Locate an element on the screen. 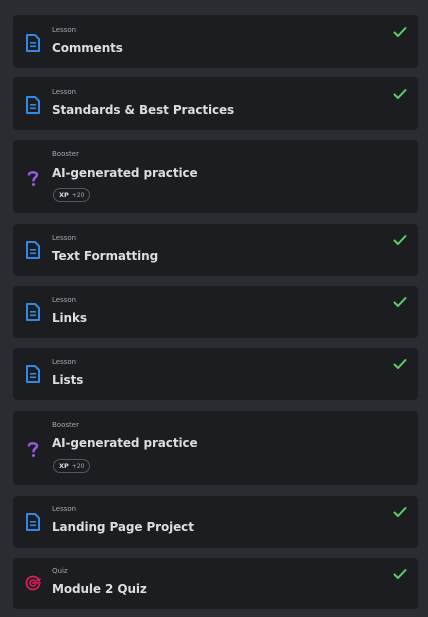  item-title: Lists is located at coordinates (68, 380).